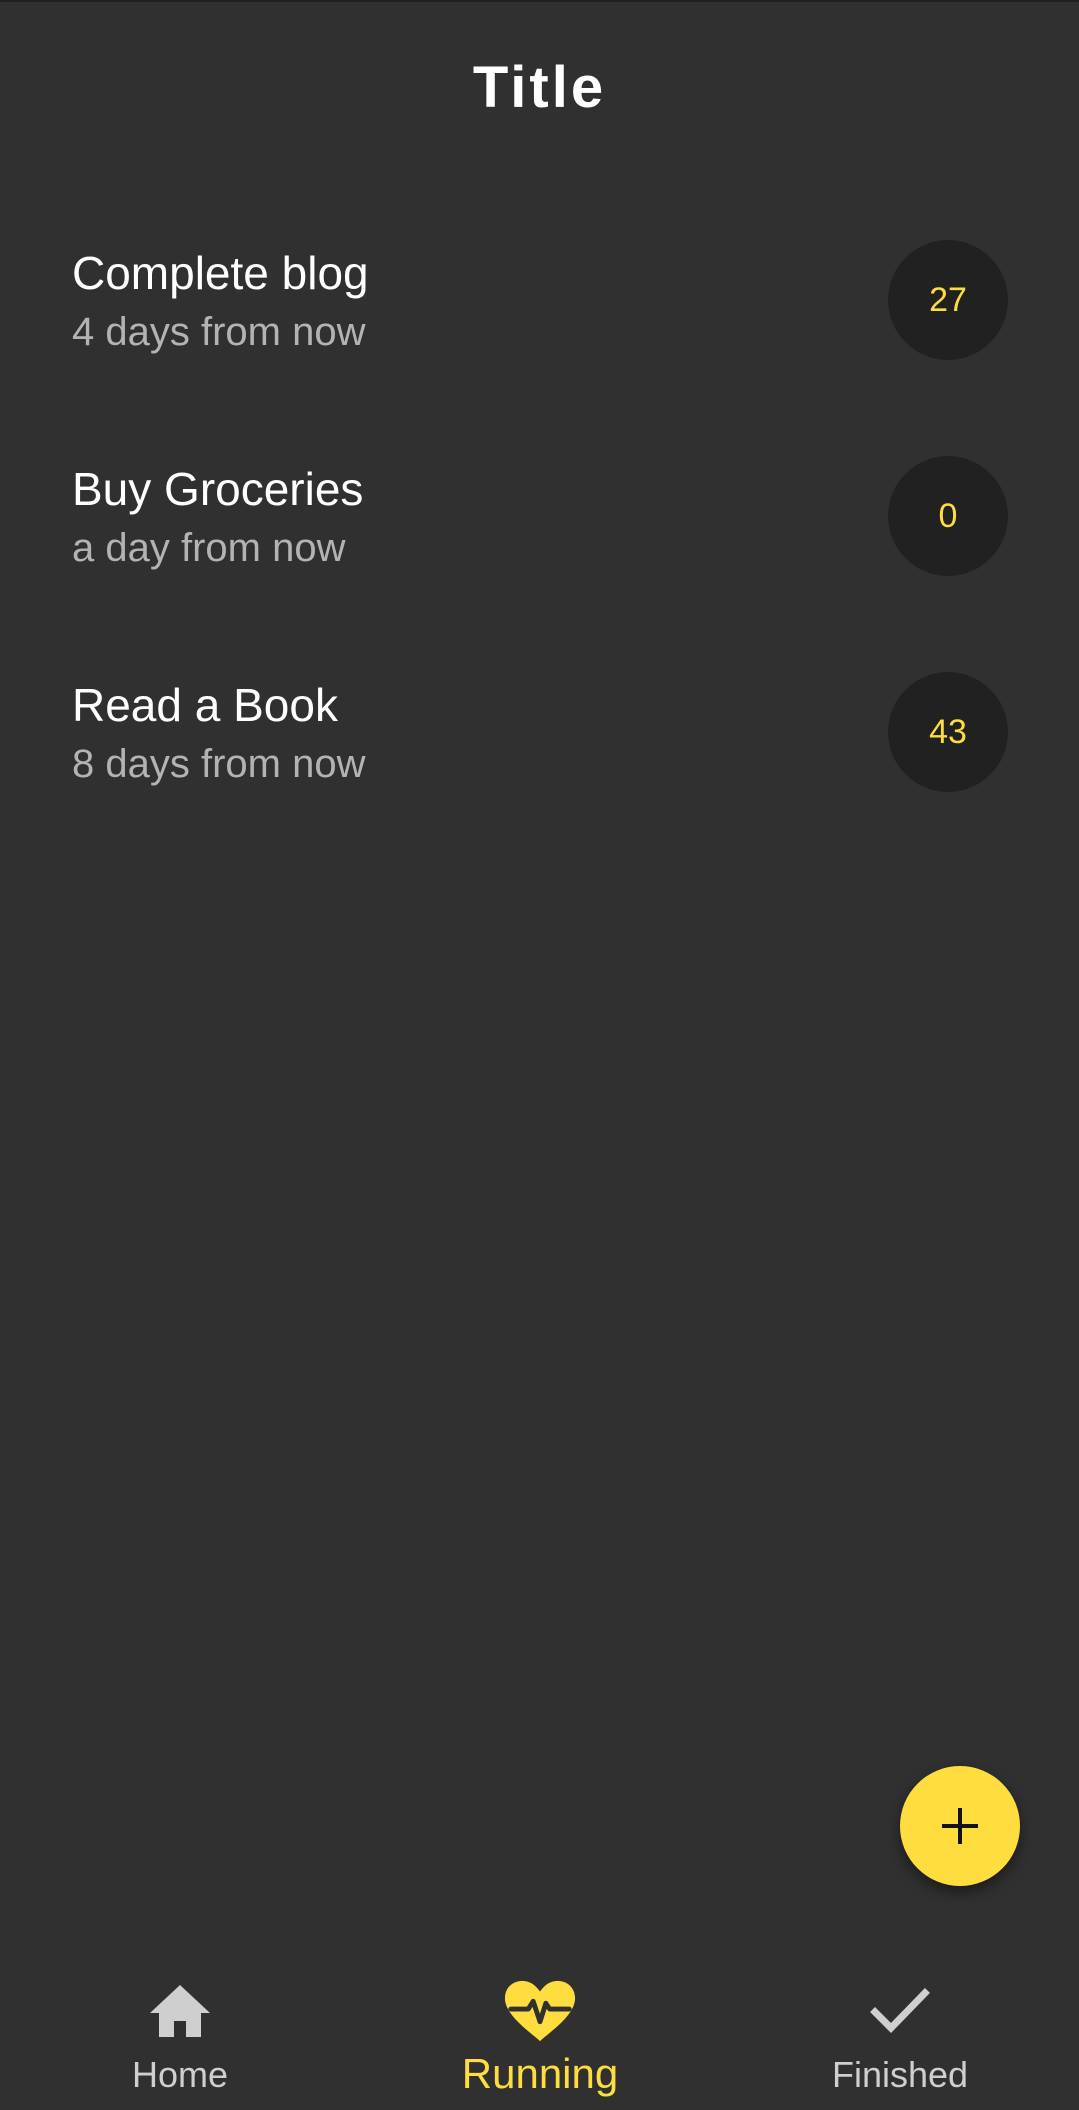 The image size is (1079, 2110). I want to click on task-due-date: 4 days from now, so click(219, 332).